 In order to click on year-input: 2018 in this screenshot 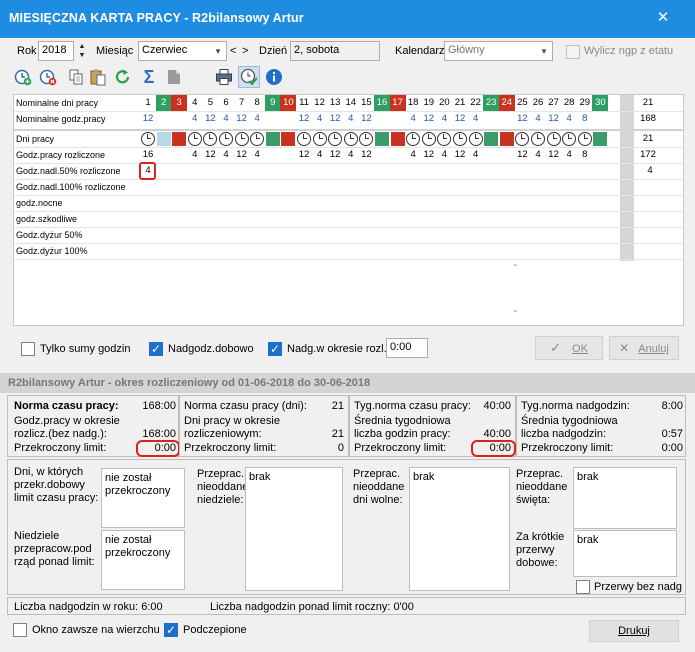, I will do `click(56, 51)`.